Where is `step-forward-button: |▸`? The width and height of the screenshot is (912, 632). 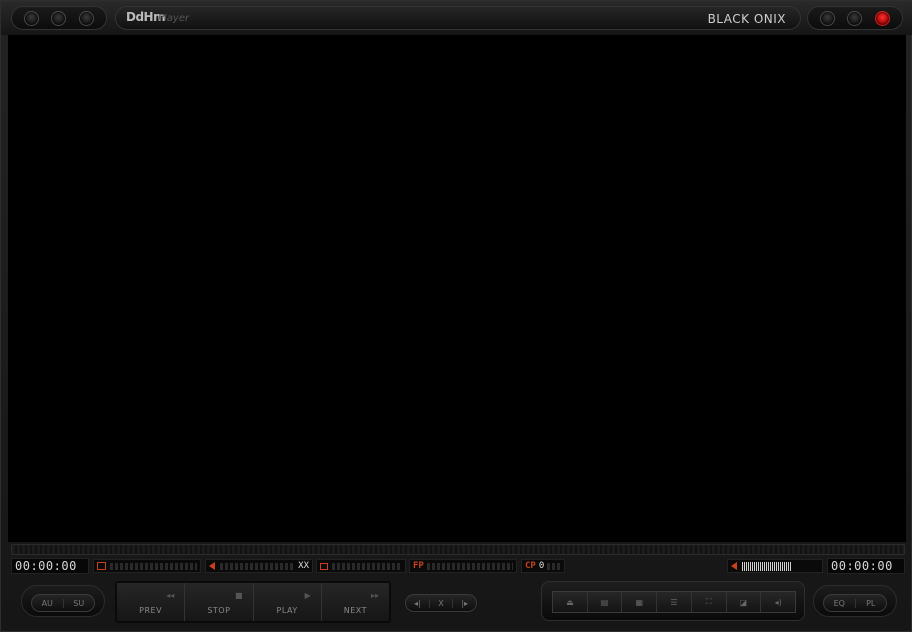 step-forward-button: |▸ is located at coordinates (464, 603).